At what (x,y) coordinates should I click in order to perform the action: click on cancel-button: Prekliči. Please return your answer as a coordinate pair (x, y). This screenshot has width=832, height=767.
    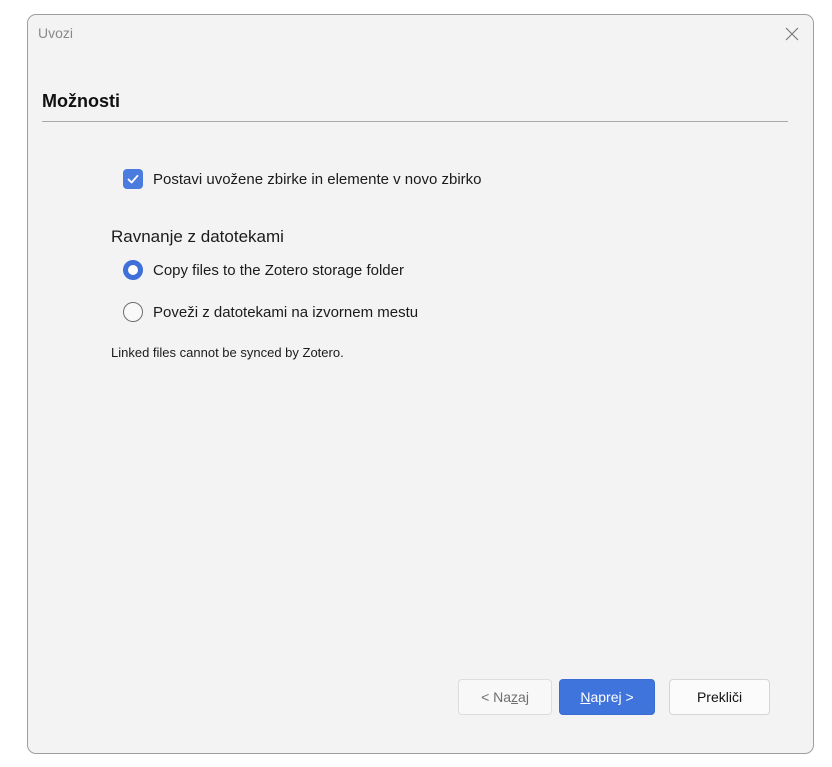
    Looking at the image, I should click on (719, 697).